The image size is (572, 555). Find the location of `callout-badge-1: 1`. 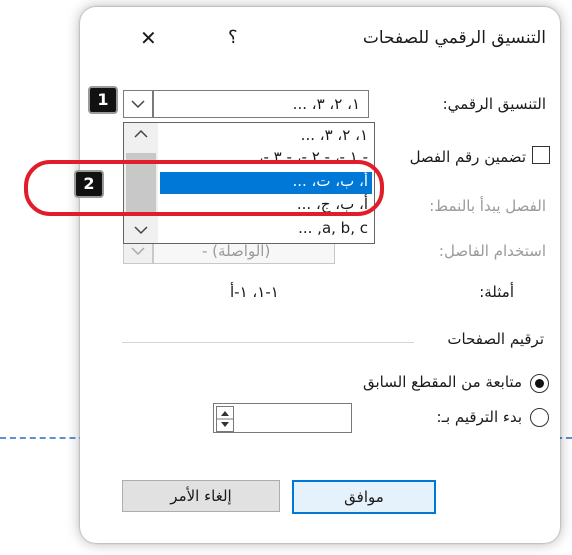

callout-badge-1: 1 is located at coordinates (103, 100).